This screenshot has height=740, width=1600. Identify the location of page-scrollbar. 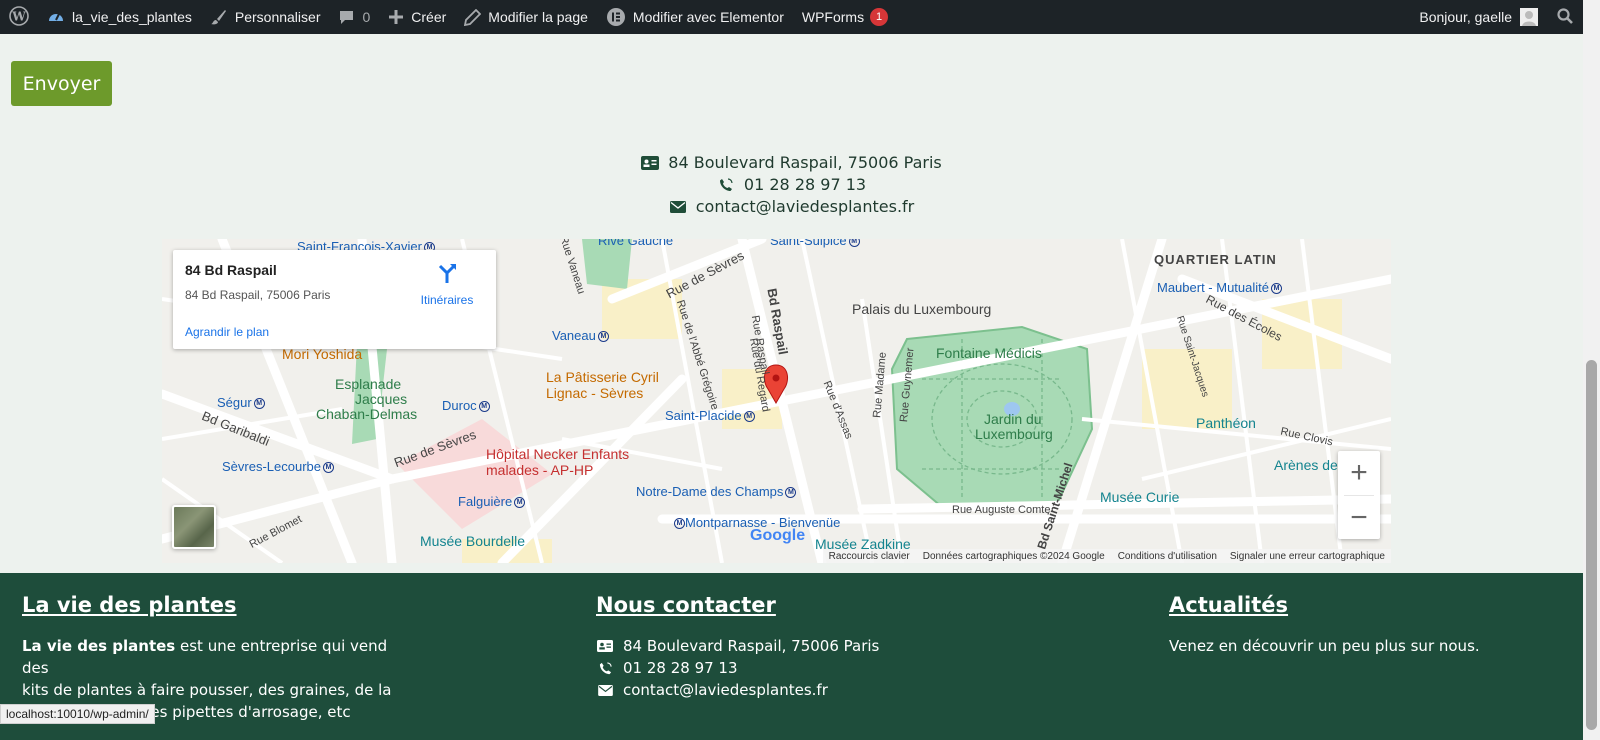
(1591, 370).